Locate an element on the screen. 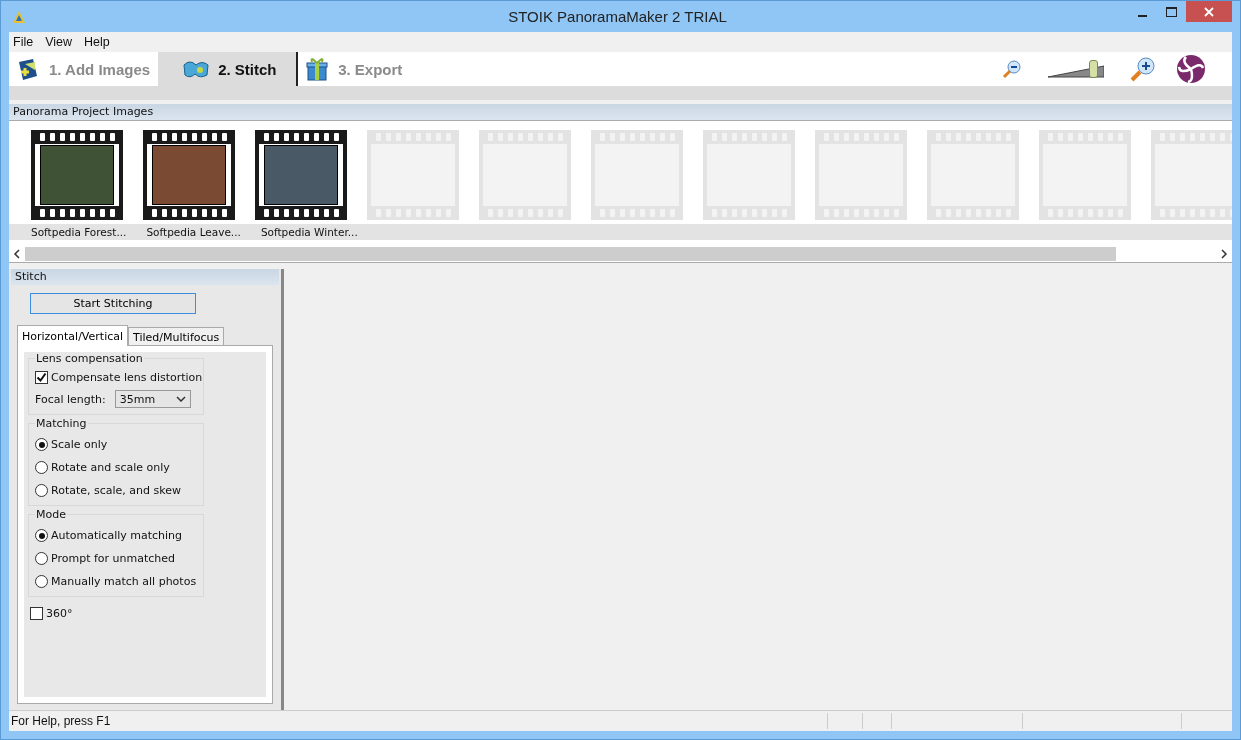 The image size is (1241, 740). radio-label: Rotate and scale only is located at coordinates (110, 467).